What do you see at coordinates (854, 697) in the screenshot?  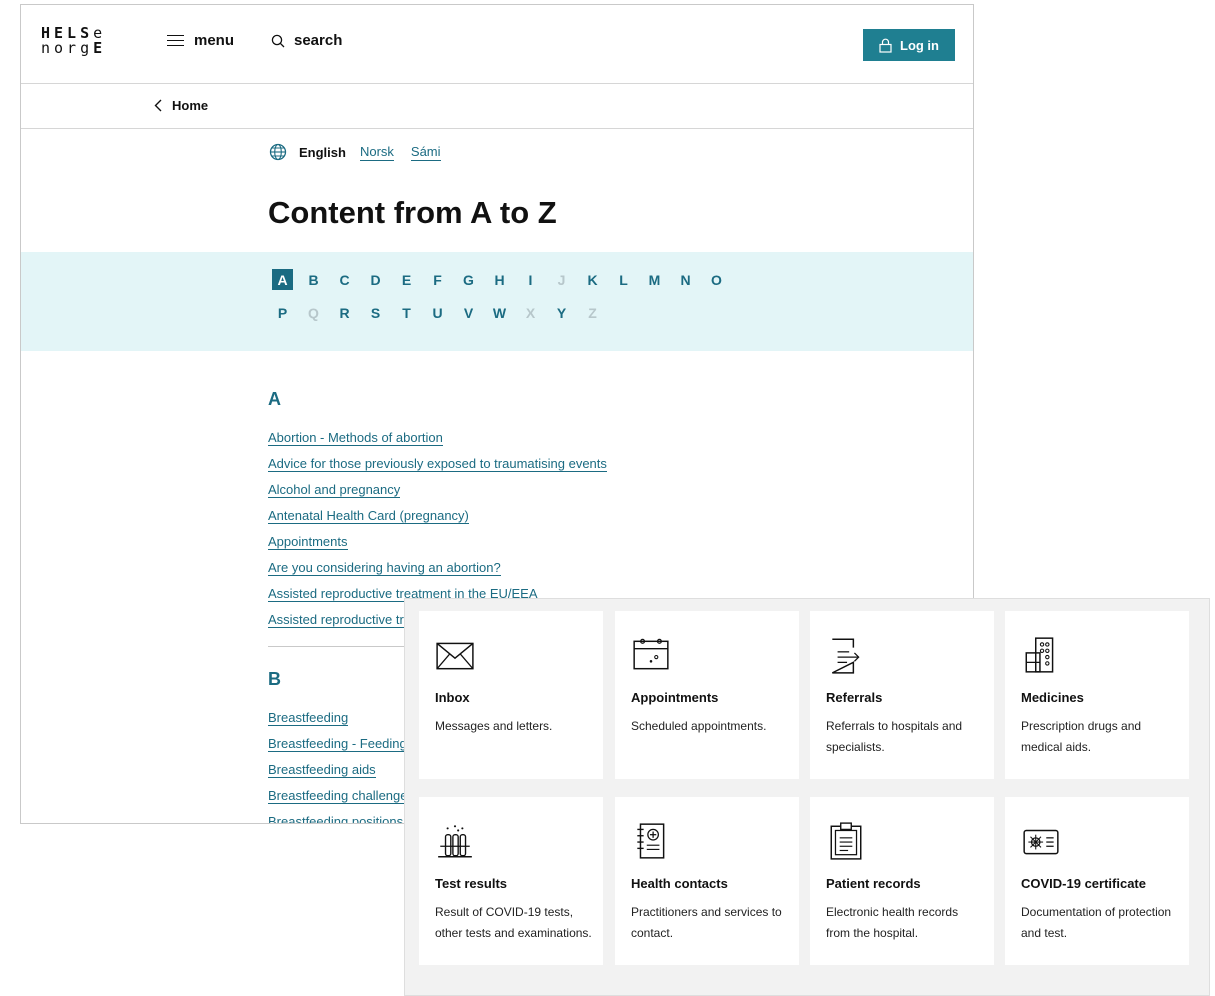 I see `service-card-title: Referrals` at bounding box center [854, 697].